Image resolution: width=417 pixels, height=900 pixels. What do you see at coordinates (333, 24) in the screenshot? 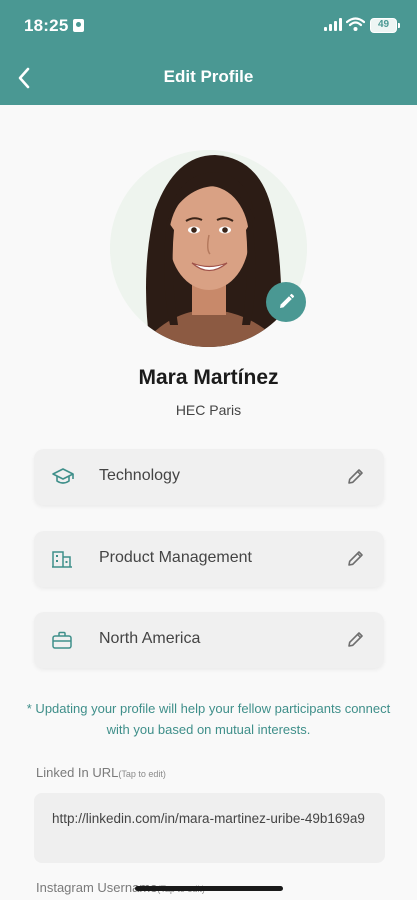
I see `cellular-signal-icon` at bounding box center [333, 24].